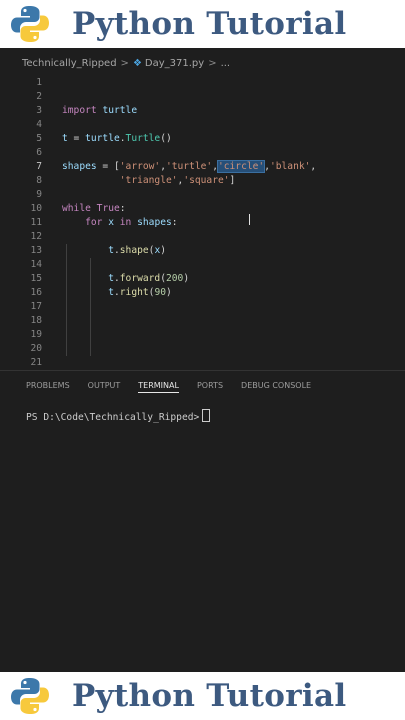  Describe the element at coordinates (36, 208) in the screenshot. I see `line-number: 10` at that location.